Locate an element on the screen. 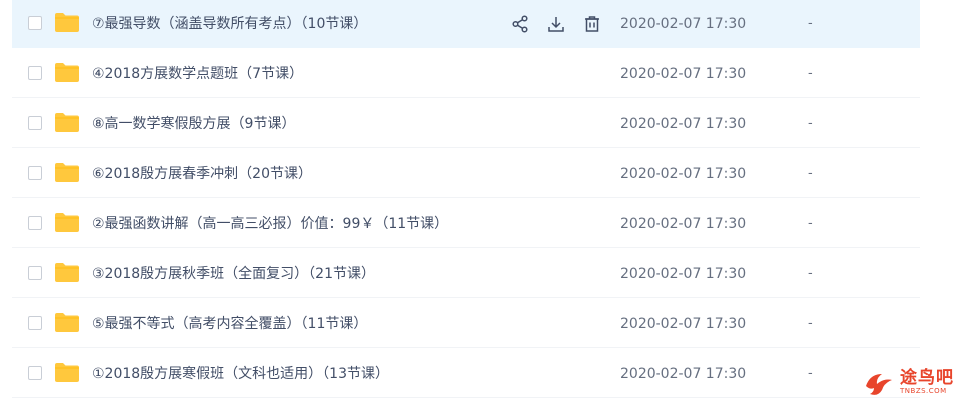 This screenshot has width=972, height=403. bird-logo-icon is located at coordinates (879, 384).